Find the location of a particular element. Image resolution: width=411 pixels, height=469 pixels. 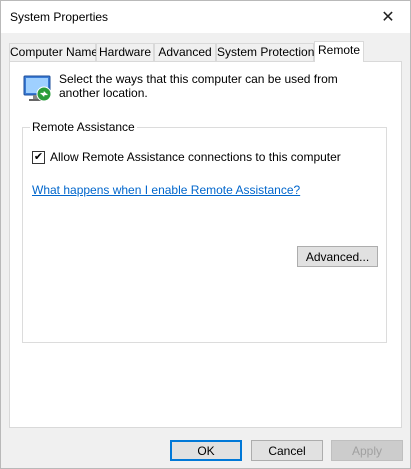

remote-assistance-group-label: Remote Assistance is located at coordinates (83, 127).